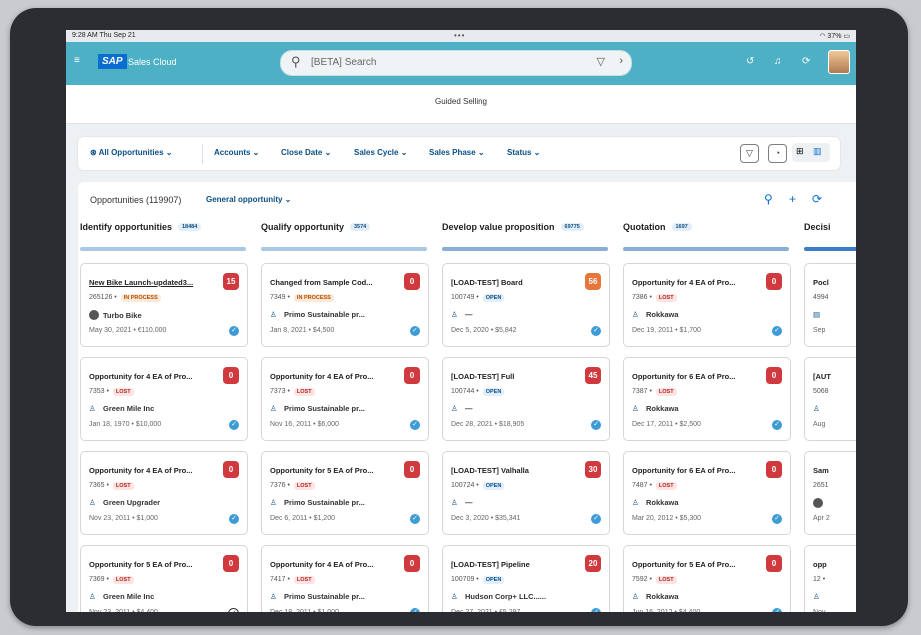  Describe the element at coordinates (141, 227) in the screenshot. I see `column-header: Identify opportunities 18484` at that location.